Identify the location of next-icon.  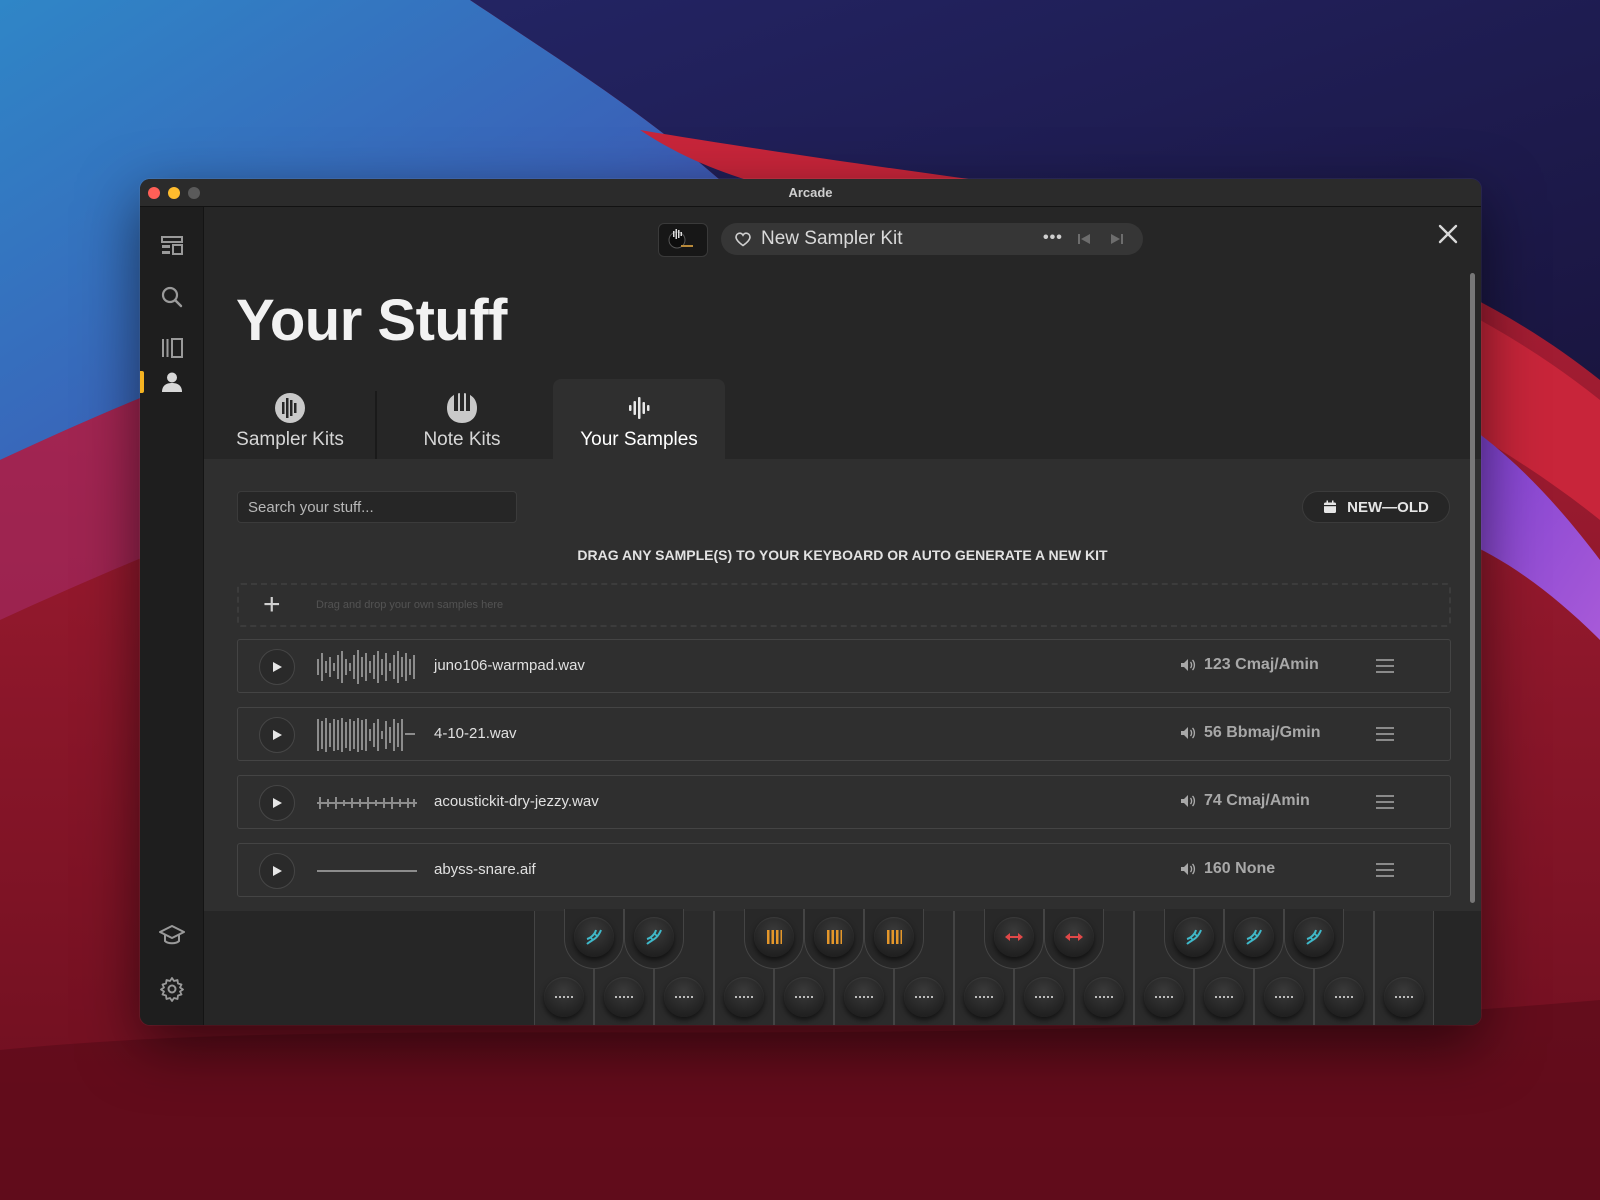
(1117, 239).